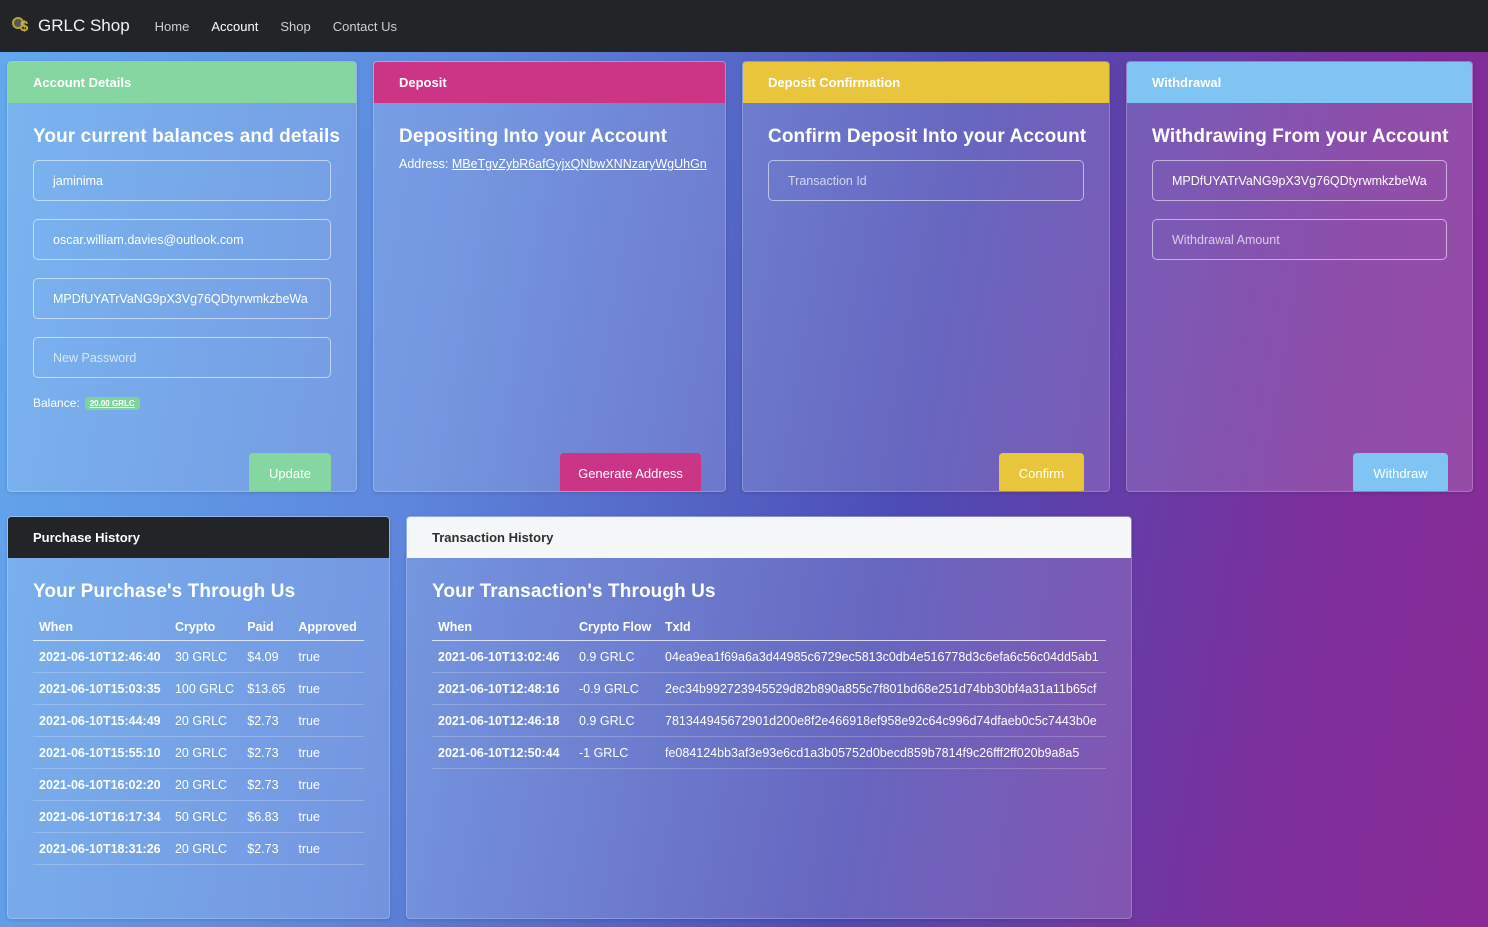 Image resolution: width=1488 pixels, height=927 pixels. I want to click on deposit-address-link: MBeTgvZybR6afGyjxQNbwXNNzaryWgUhGn, so click(579, 164).